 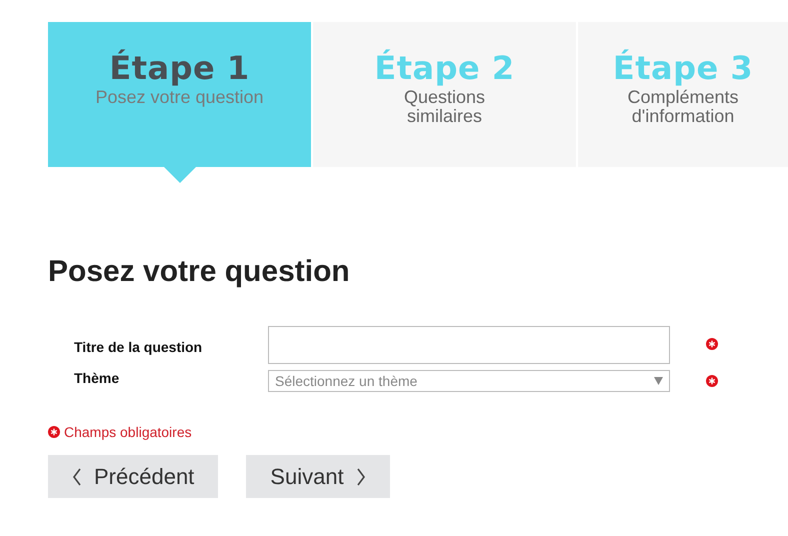 I want to click on input-field, so click(x=469, y=345).